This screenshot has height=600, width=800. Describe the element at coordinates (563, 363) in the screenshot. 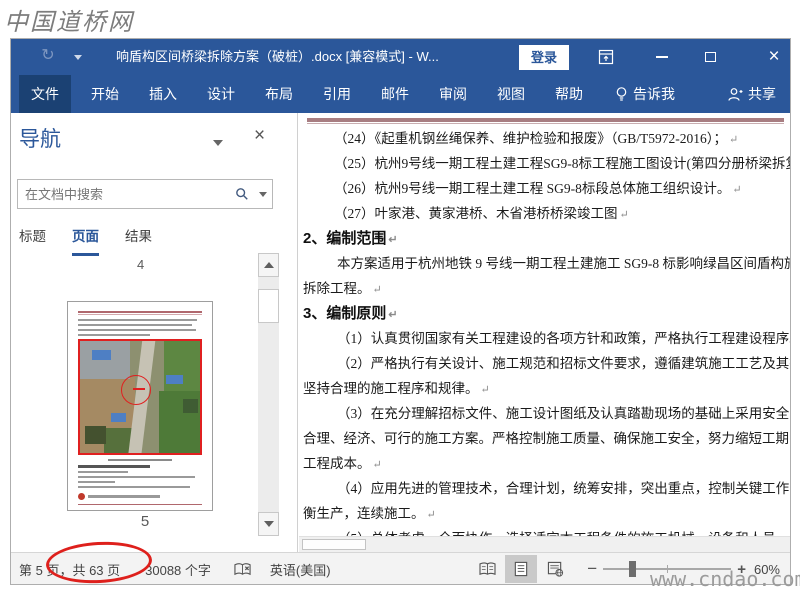

I see `doc-line: （2）严格执行有关设计、施工规范和招标文件要求，遵循建筑施工工艺及其技术规律` at that location.